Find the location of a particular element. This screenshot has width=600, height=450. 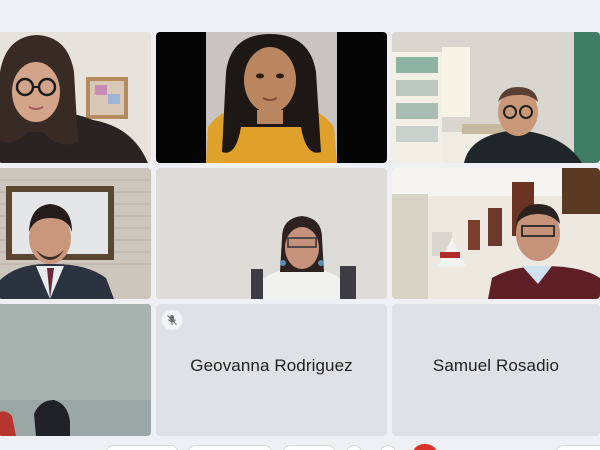

meeting-toolbar is located at coordinates (300, 445).